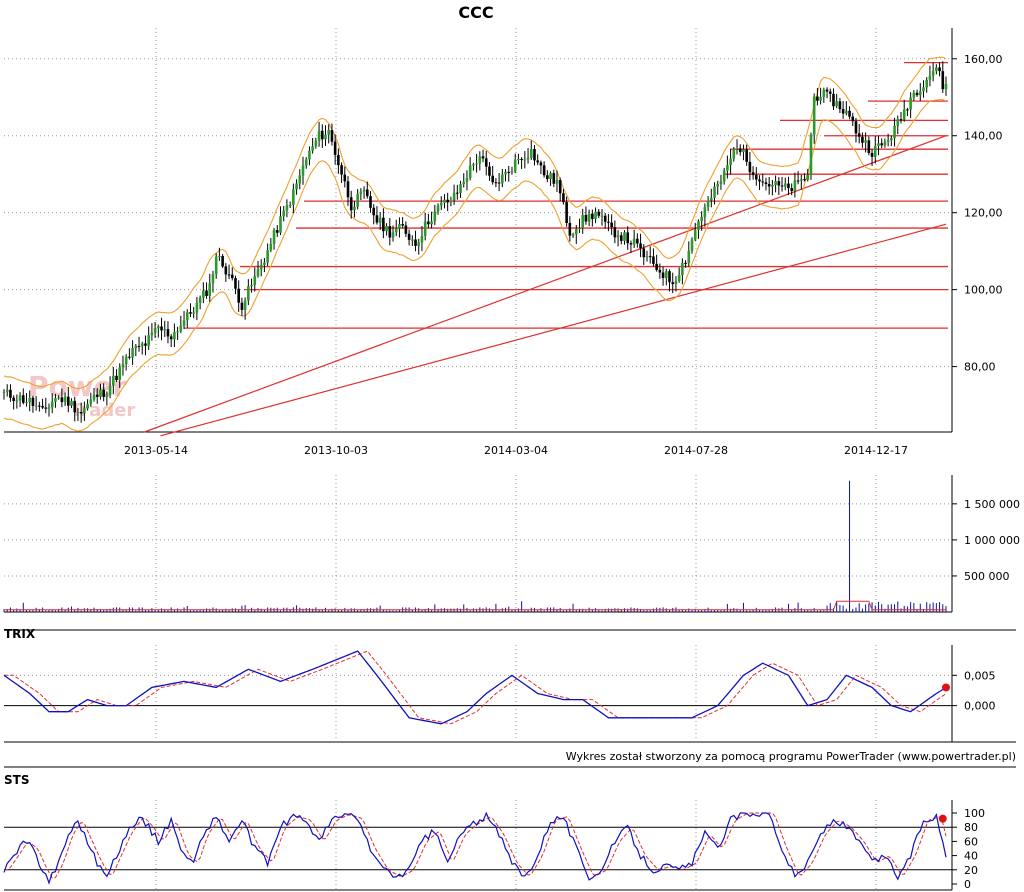 This screenshot has width=1024, height=892. I want to click on sts-tick-label: 40, so click(971, 856).